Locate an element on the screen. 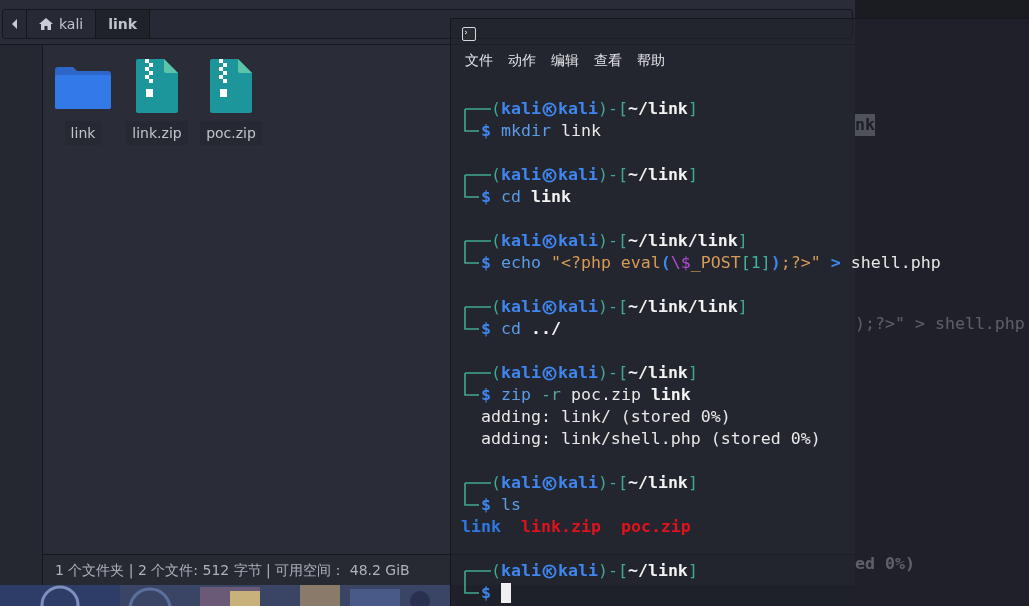 The width and height of the screenshot is (1029, 606). menu-item: 帮助 is located at coordinates (651, 61).